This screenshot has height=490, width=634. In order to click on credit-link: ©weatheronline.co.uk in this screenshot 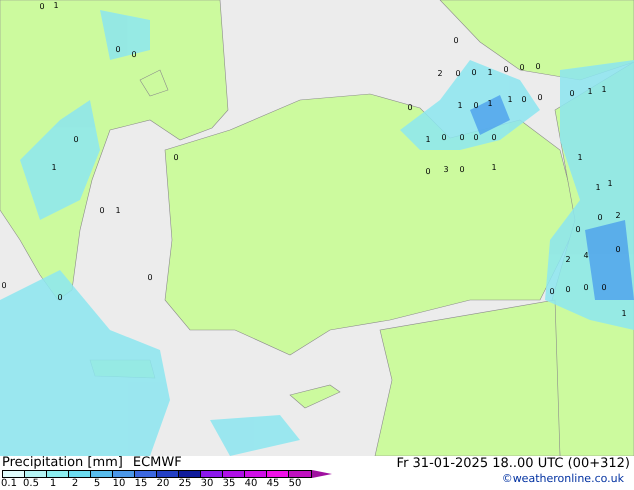, I will do `click(566, 479)`.